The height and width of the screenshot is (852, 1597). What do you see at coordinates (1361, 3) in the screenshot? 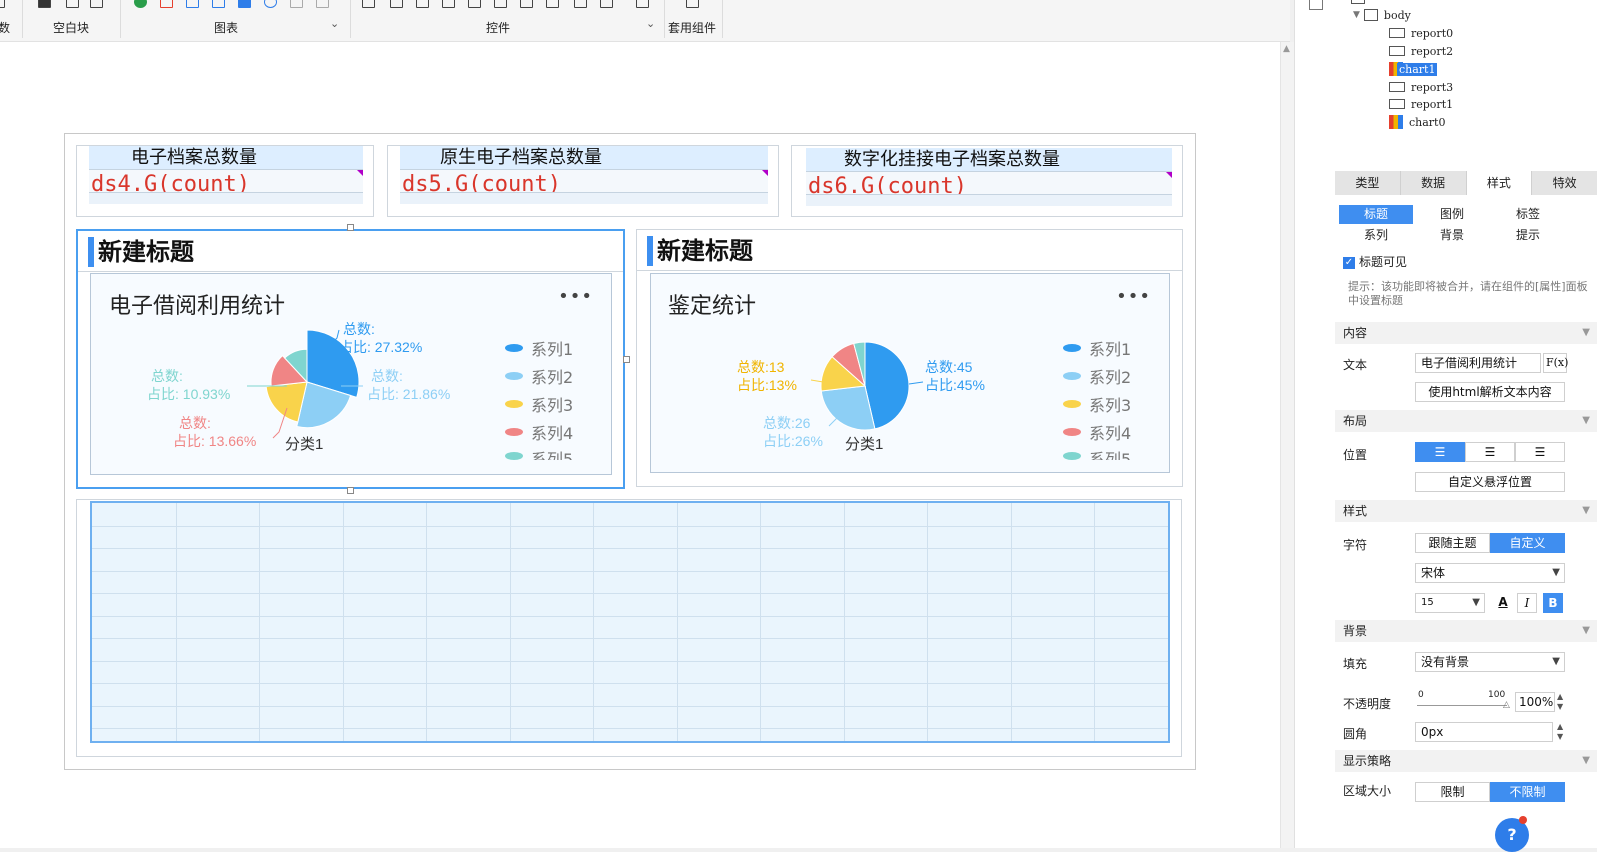
I see `tree-node-form` at bounding box center [1361, 3].